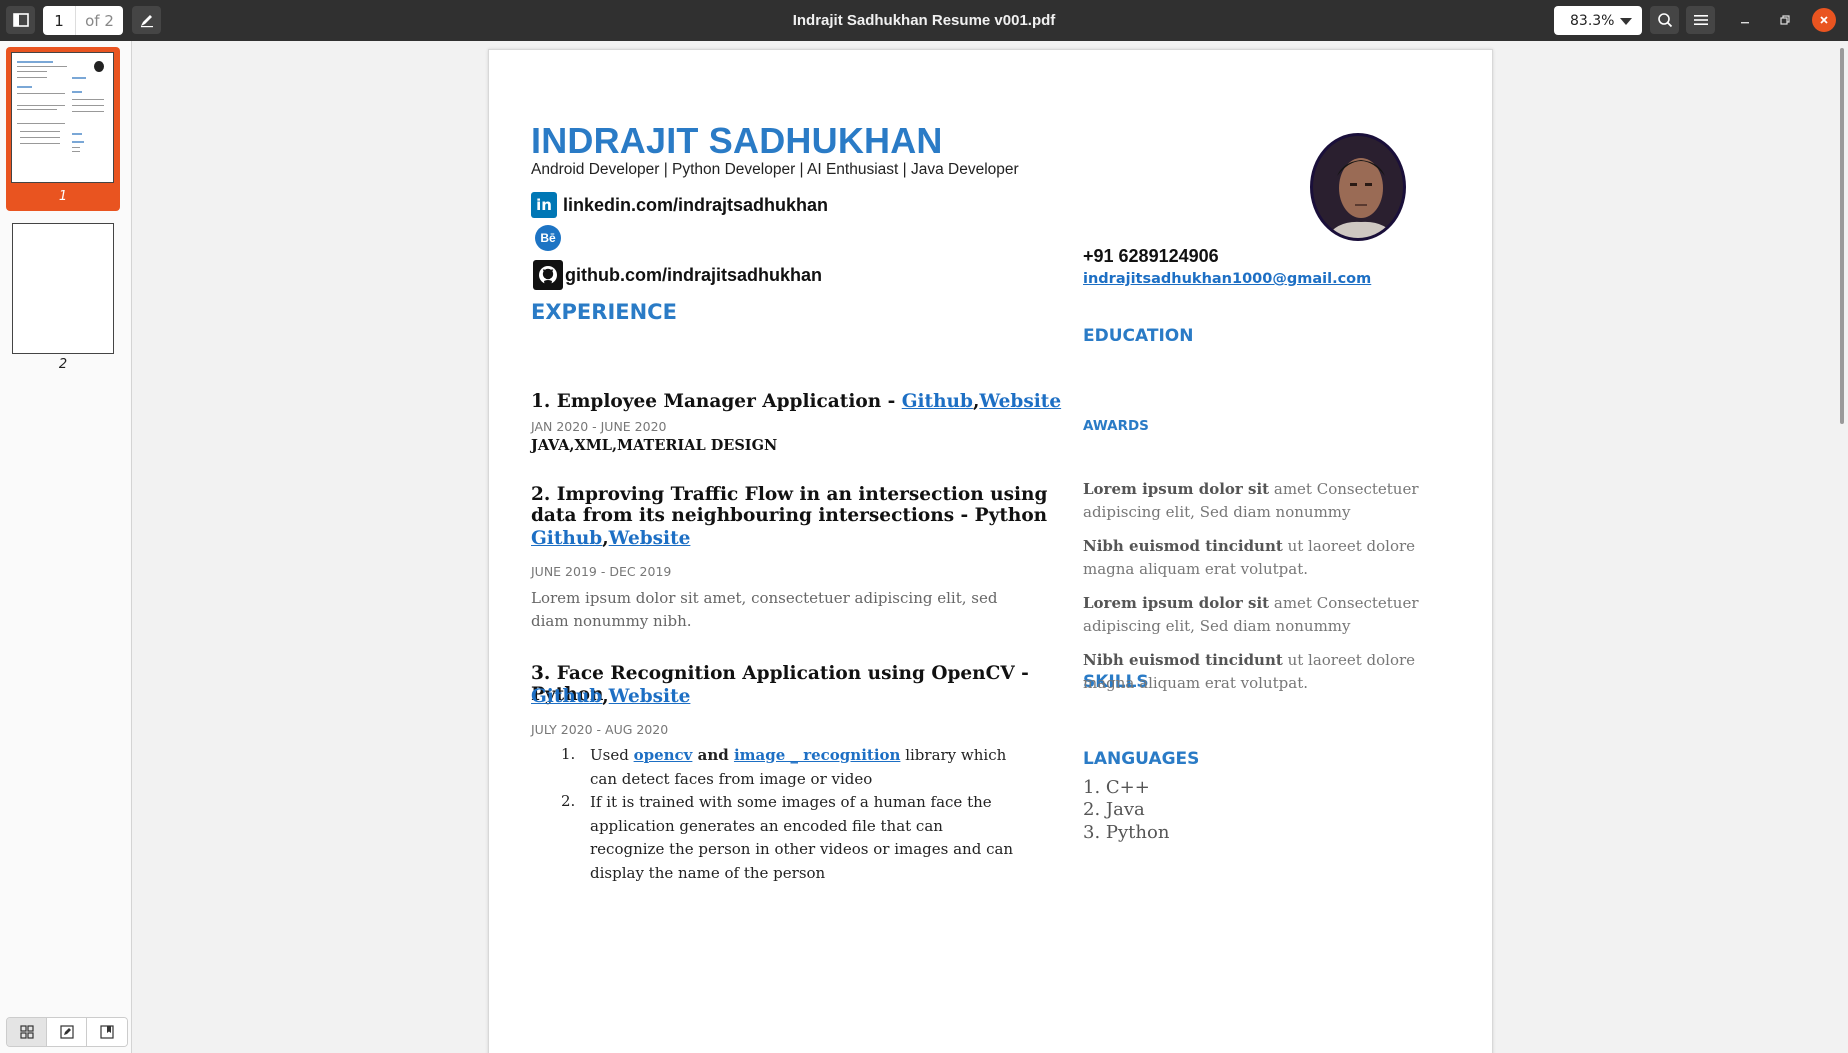 This screenshot has width=1848, height=1053. I want to click on github-icon, so click(548, 275).